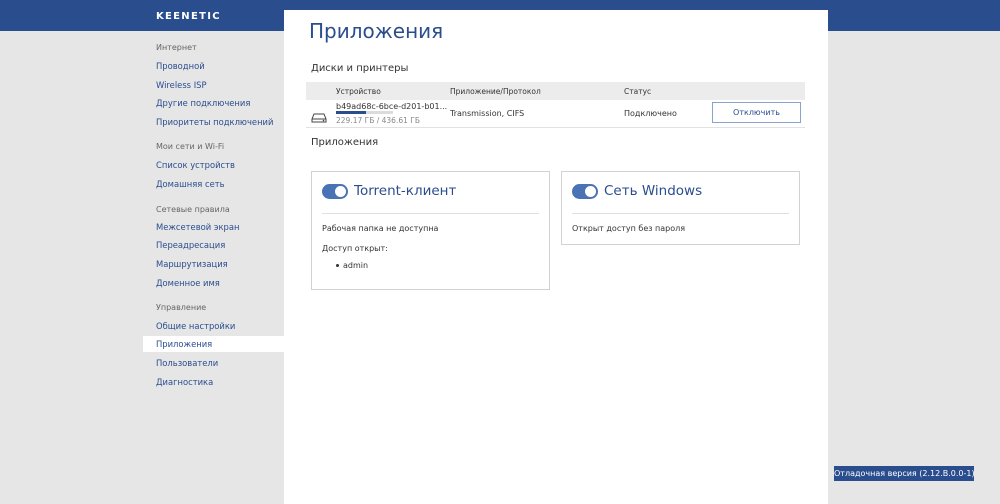  Describe the element at coordinates (638, 91) in the screenshot. I see `column-header-status: Статус` at that location.